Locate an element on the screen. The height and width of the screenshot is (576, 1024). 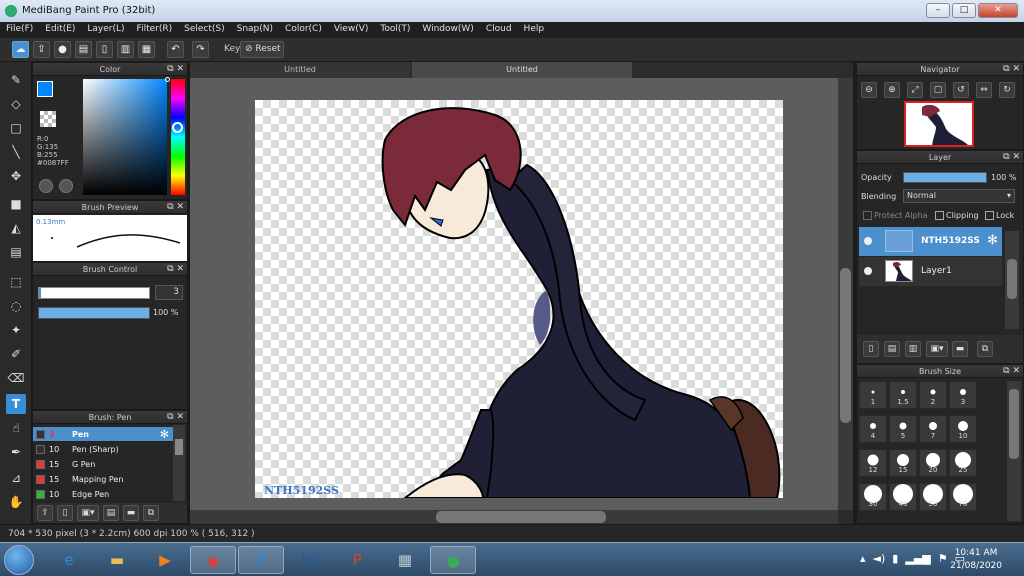
navigator-thumbnail is located at coordinates (939, 124).